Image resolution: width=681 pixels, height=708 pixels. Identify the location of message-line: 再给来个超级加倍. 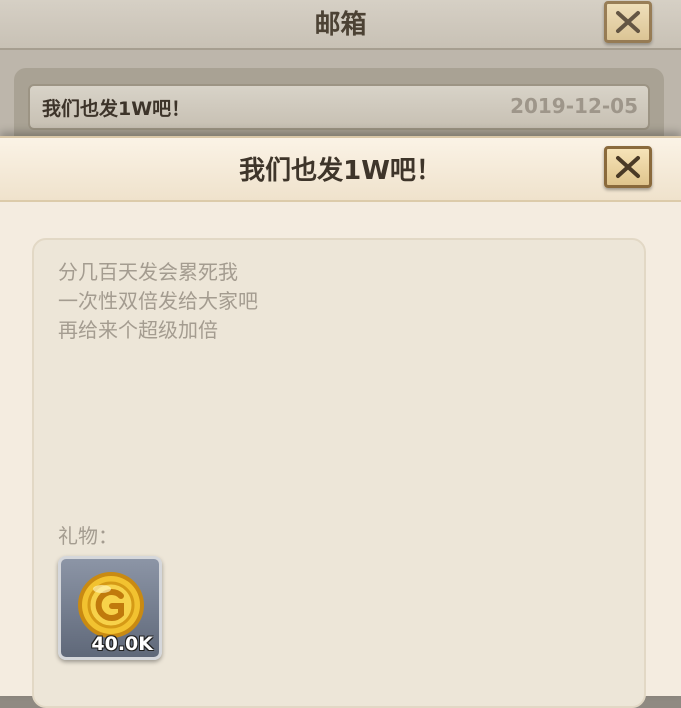
(138, 330).